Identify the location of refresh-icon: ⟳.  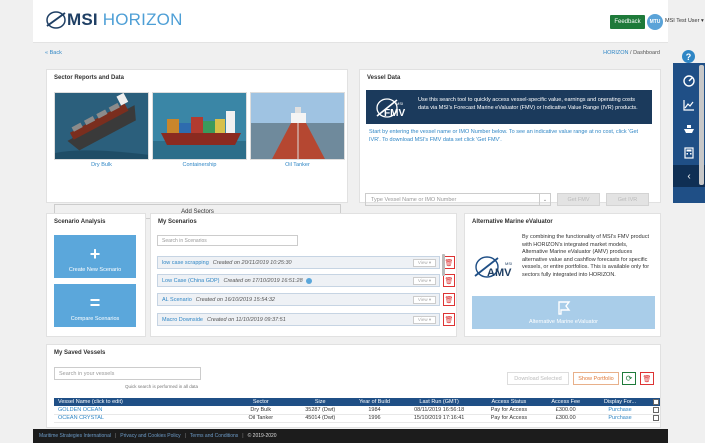
(629, 378).